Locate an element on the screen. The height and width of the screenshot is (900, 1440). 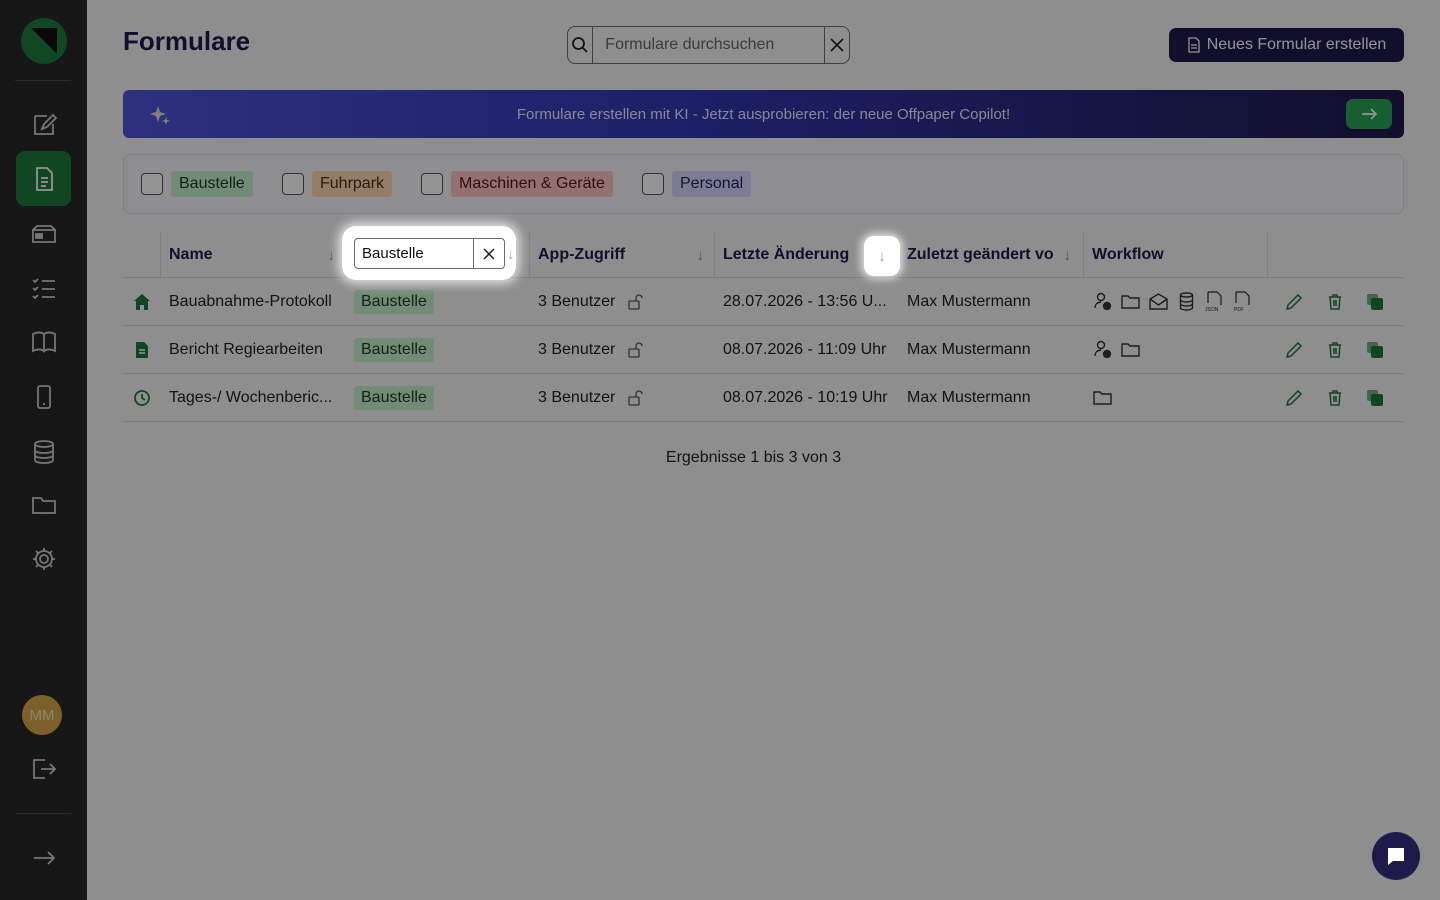
sidebar-item-forms is located at coordinates (43, 178).